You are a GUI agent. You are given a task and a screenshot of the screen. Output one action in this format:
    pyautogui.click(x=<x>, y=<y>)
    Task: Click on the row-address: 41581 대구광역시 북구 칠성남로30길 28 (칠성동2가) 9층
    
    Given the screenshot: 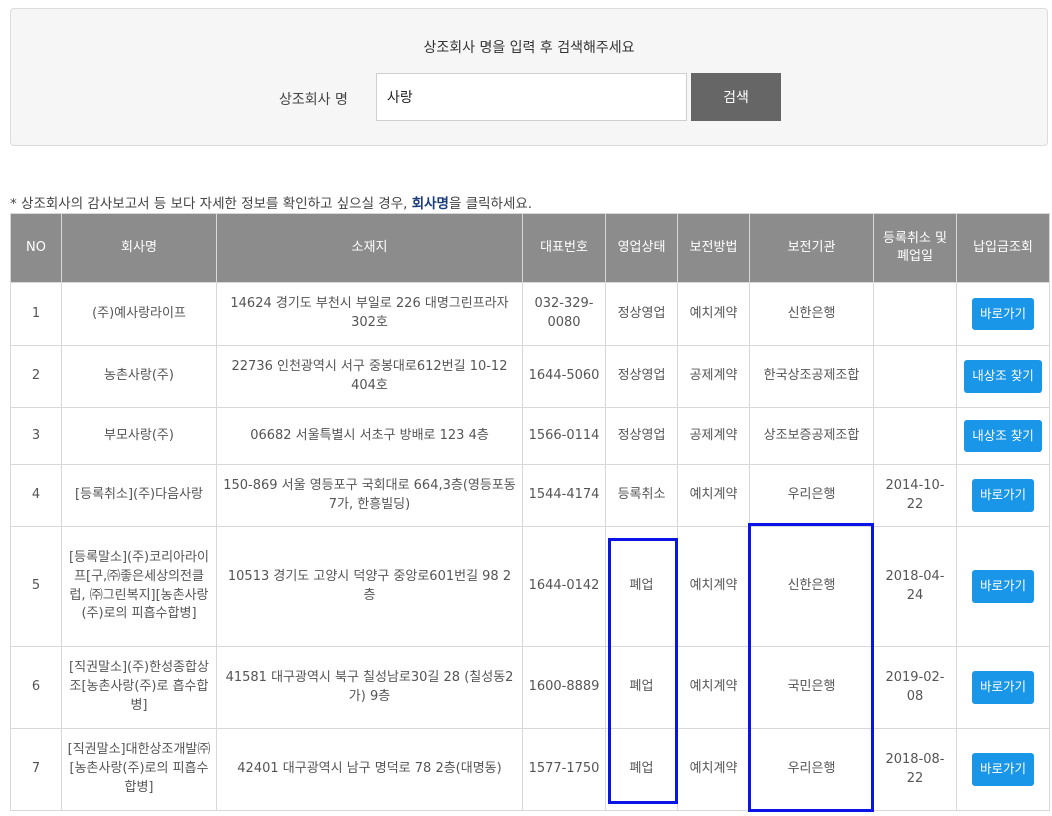 What is the action you would take?
    pyautogui.click(x=369, y=687)
    